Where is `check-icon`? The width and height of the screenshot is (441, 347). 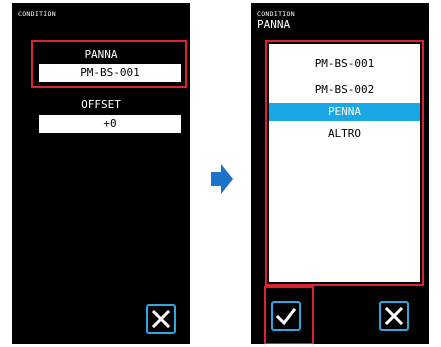
check-icon is located at coordinates (286, 316).